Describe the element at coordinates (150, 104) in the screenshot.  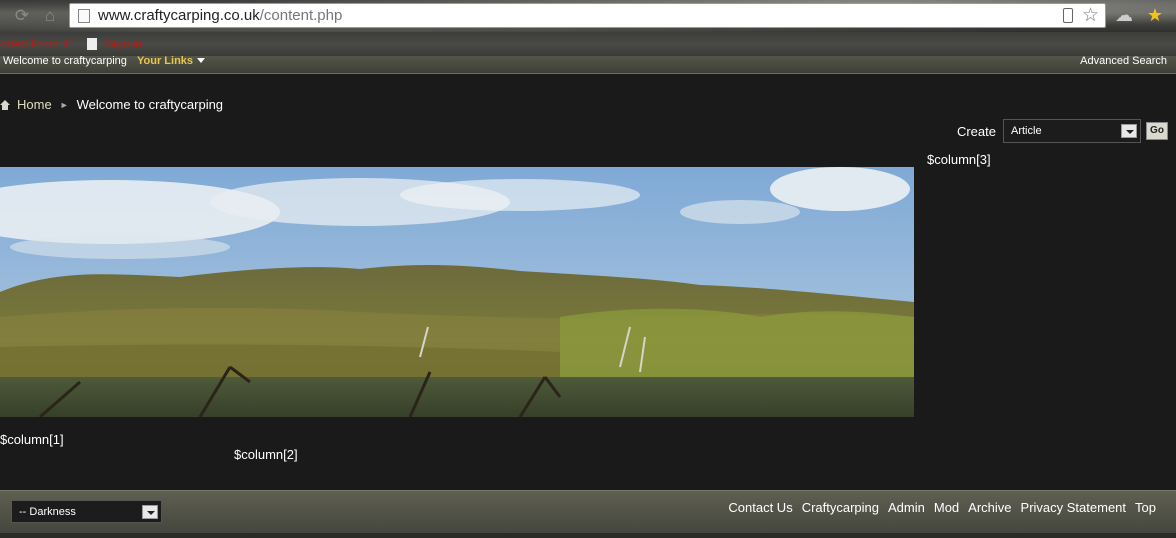
I see `breadcrumb-current: Welcome to craftycarping` at that location.